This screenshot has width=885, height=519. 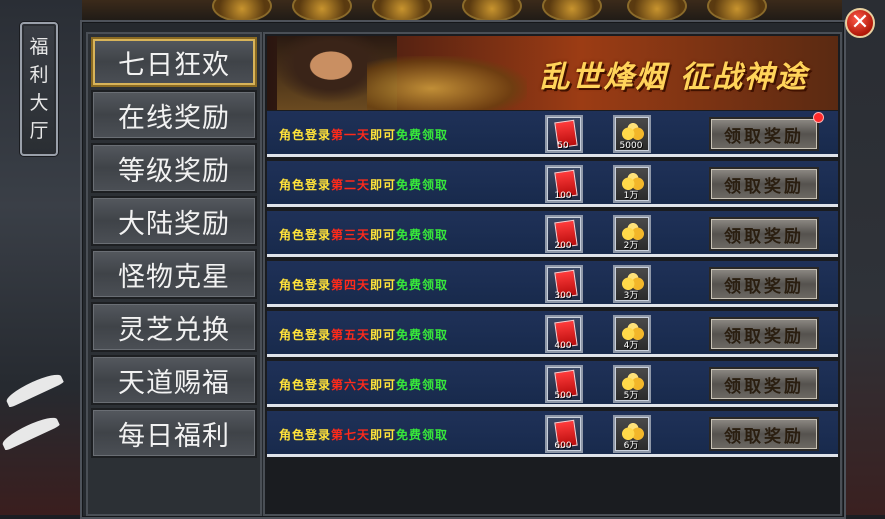 I want to click on welfare-hall-tab: 福 利 大 厅, so click(x=39, y=89).